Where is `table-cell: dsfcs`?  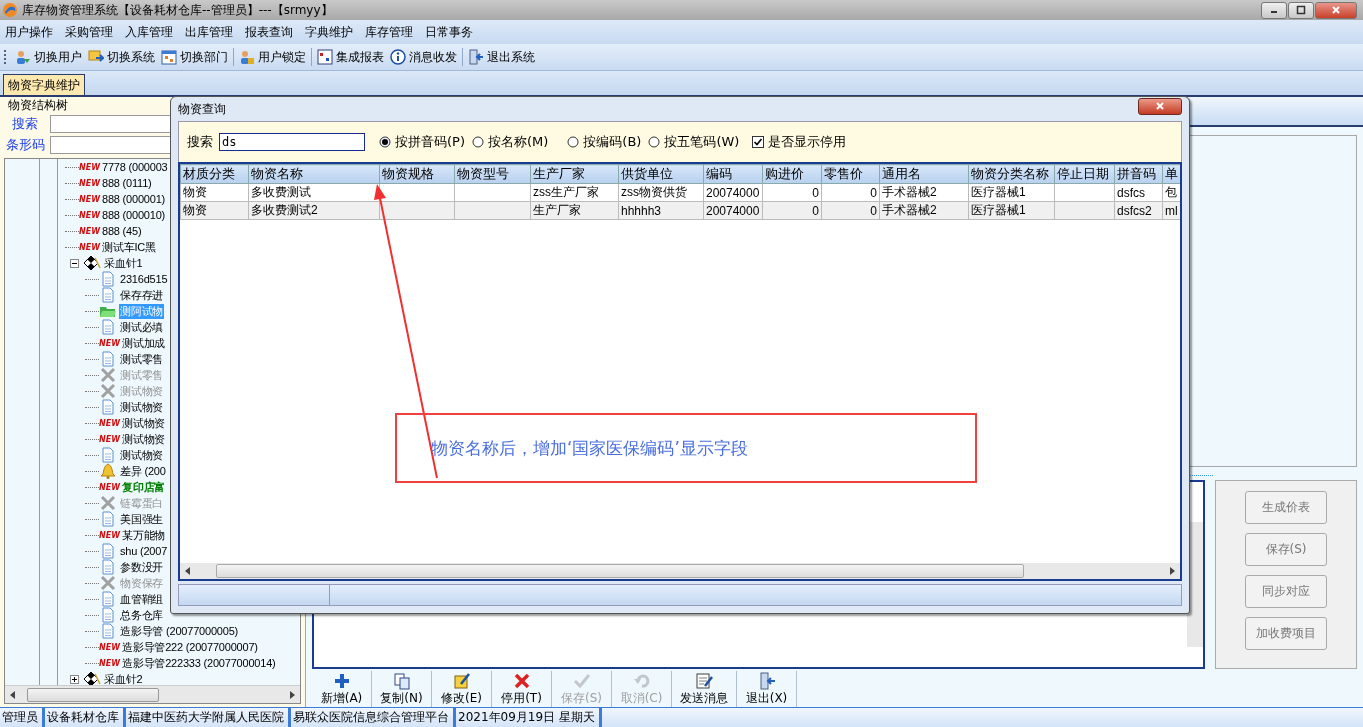 table-cell: dsfcs is located at coordinates (1131, 192).